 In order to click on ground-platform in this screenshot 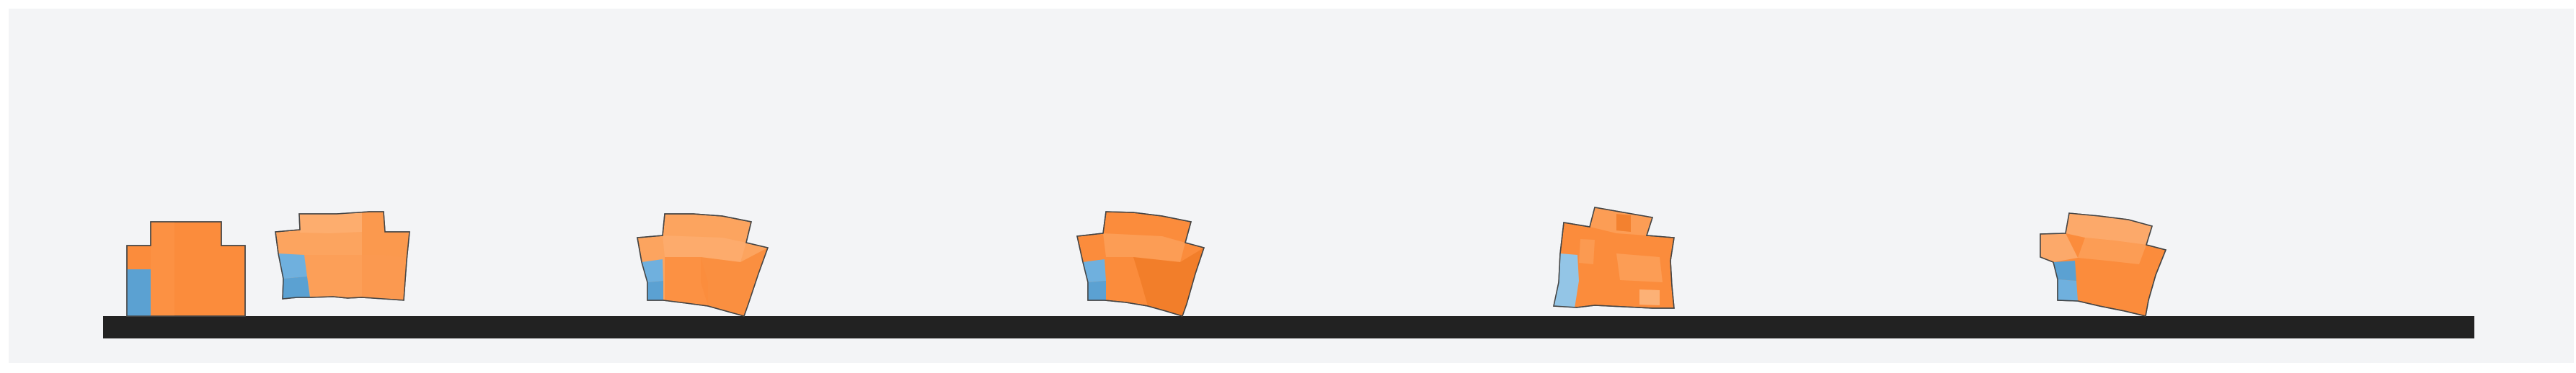, I will do `click(1288, 327)`.